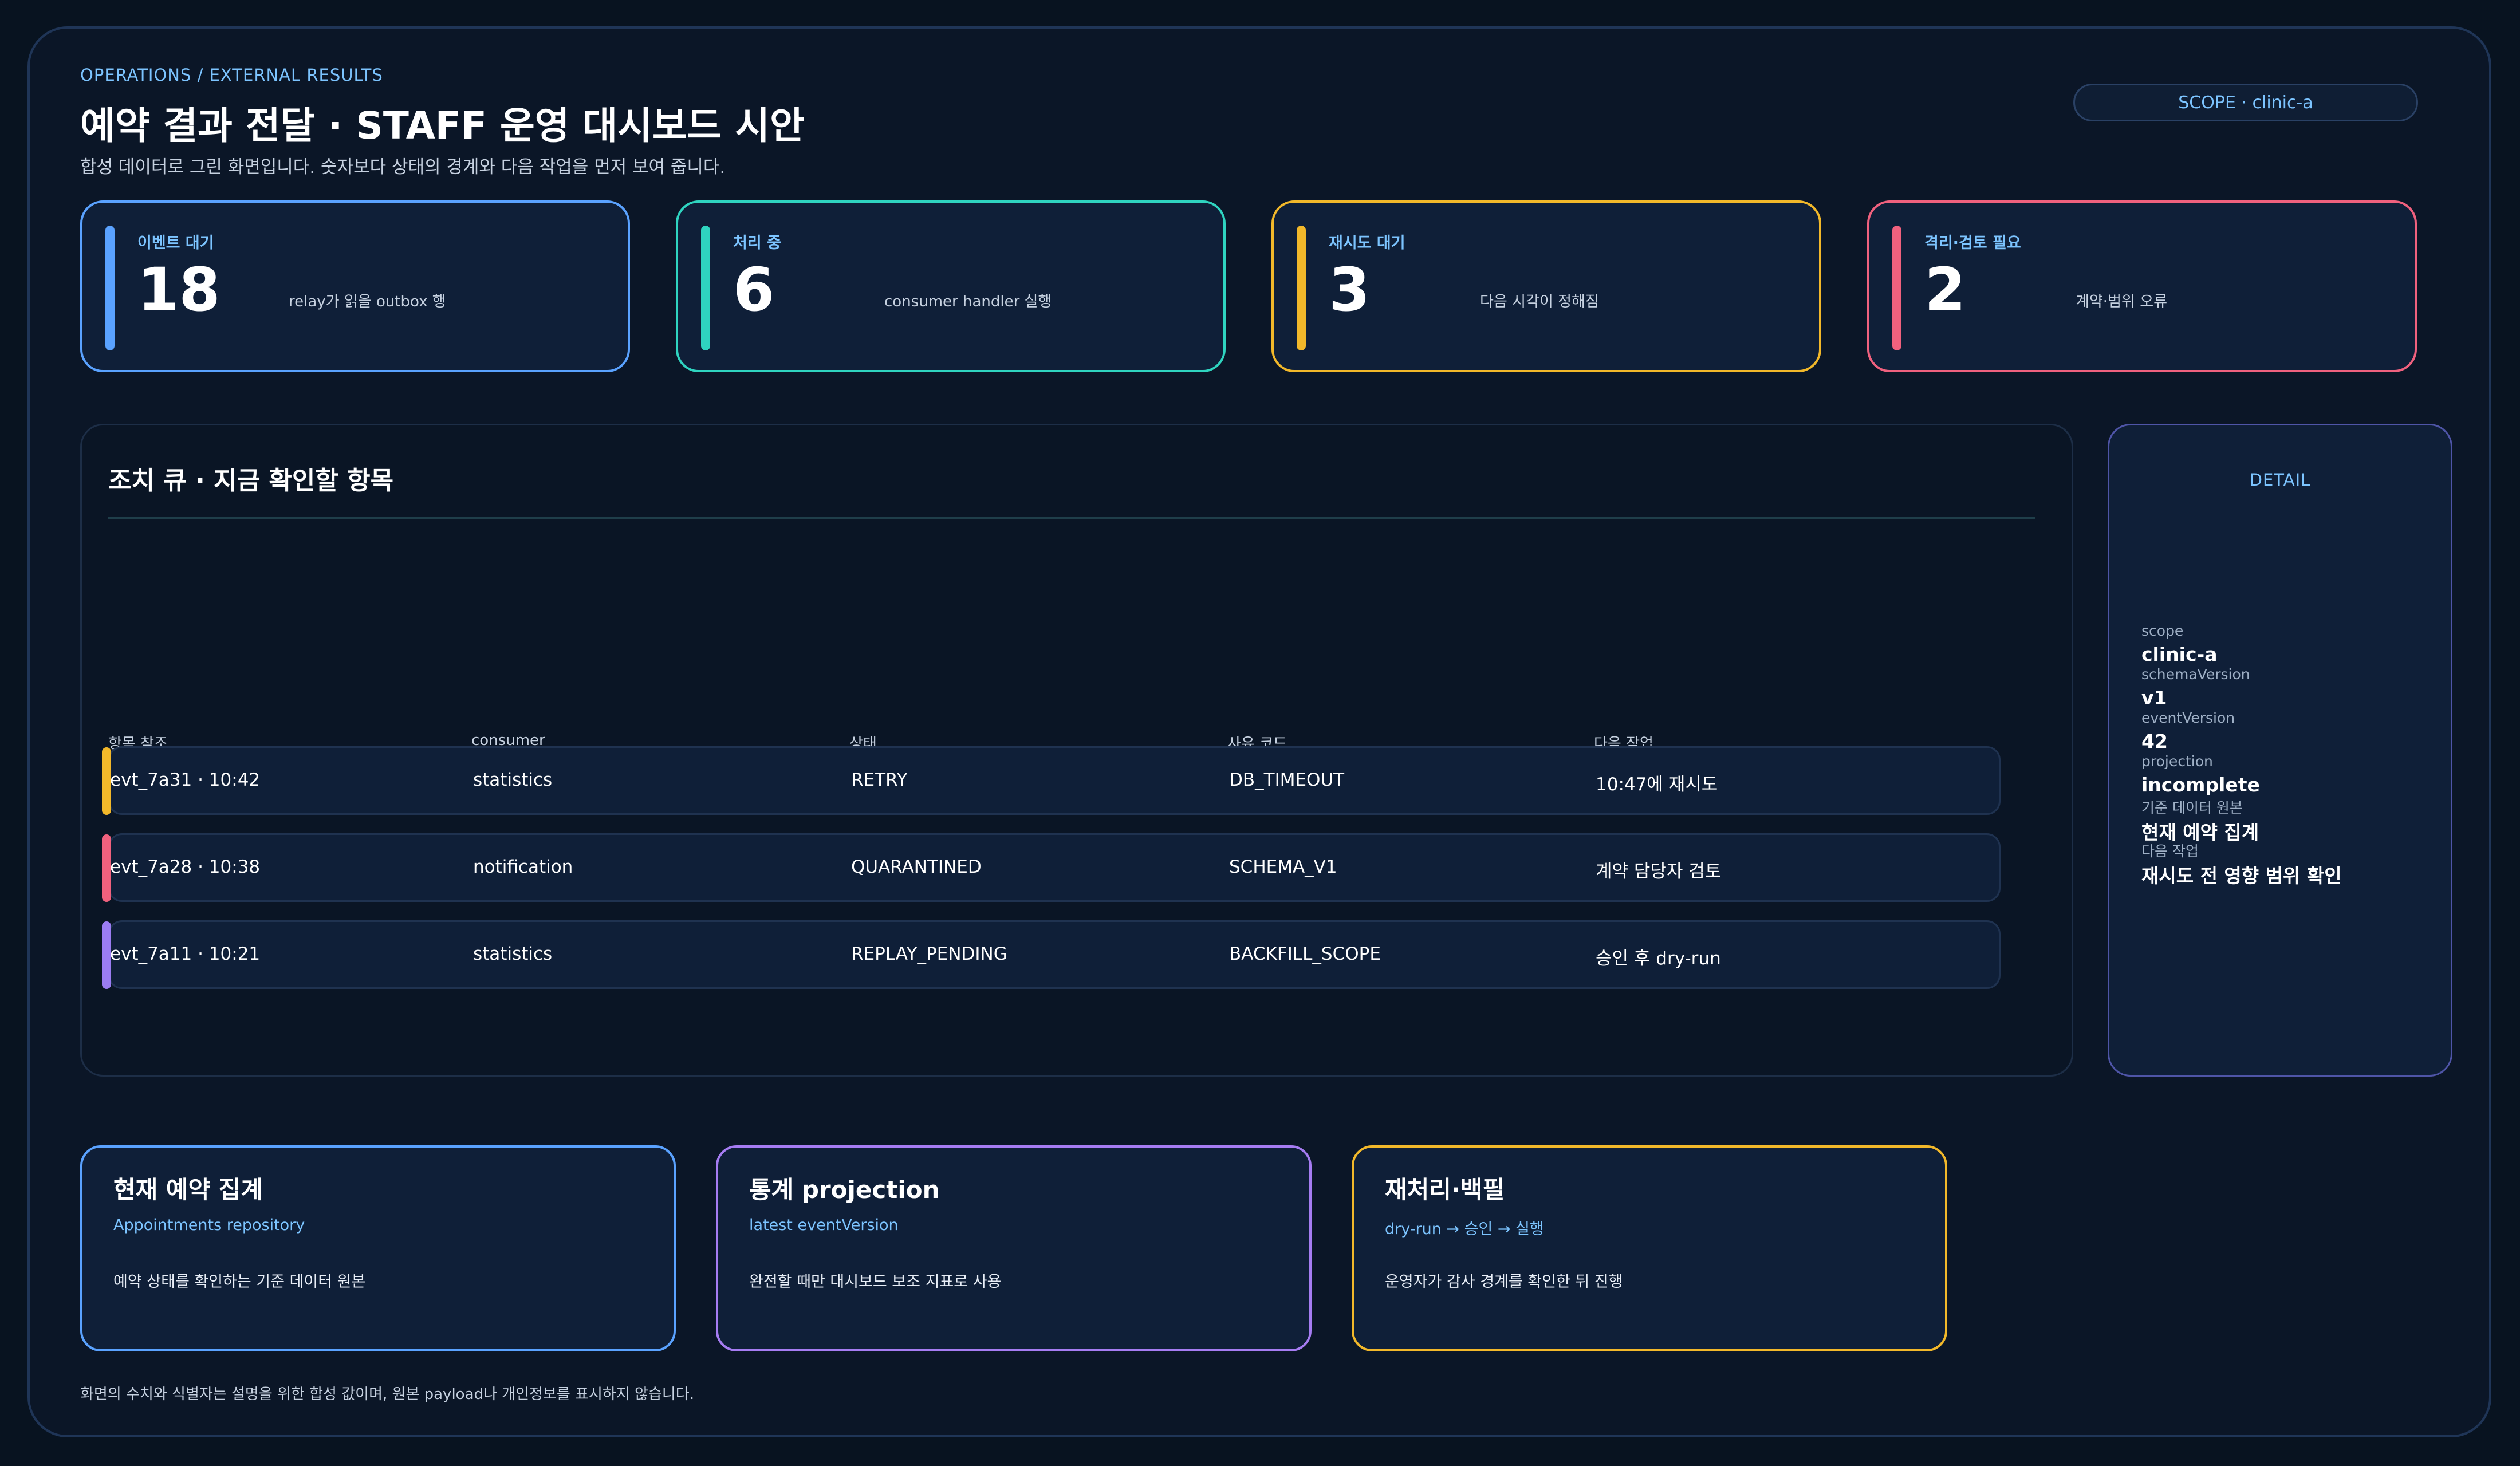  I want to click on stat-value: 18, so click(179, 290).